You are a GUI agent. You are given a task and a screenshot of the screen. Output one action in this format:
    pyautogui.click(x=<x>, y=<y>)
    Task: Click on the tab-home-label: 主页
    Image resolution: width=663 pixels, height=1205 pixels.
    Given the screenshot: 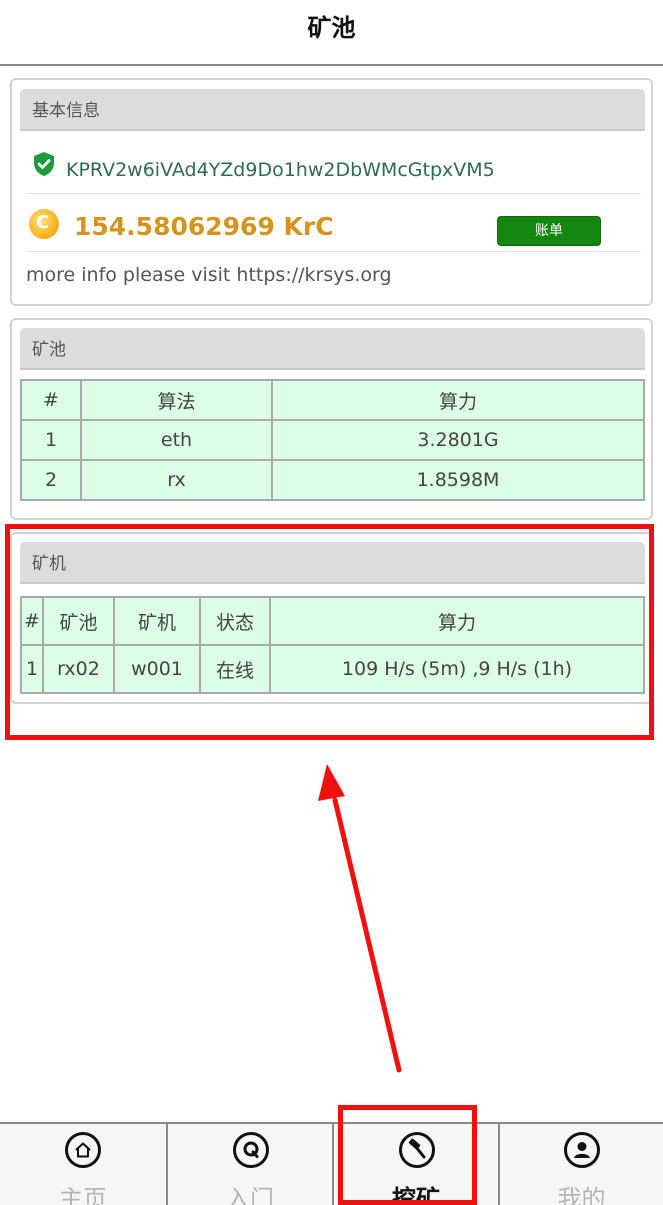 What is the action you would take?
    pyautogui.click(x=83, y=1195)
    